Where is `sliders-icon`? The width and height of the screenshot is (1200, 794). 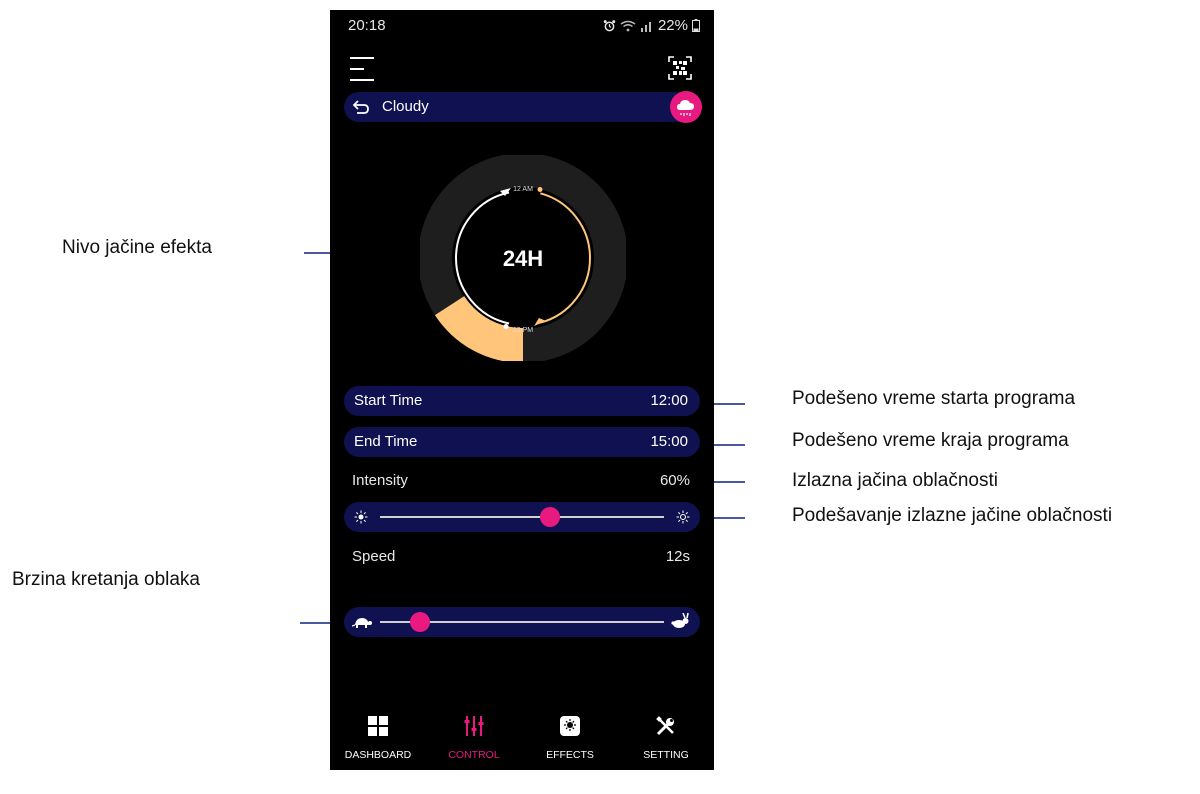 sliders-icon is located at coordinates (474, 726).